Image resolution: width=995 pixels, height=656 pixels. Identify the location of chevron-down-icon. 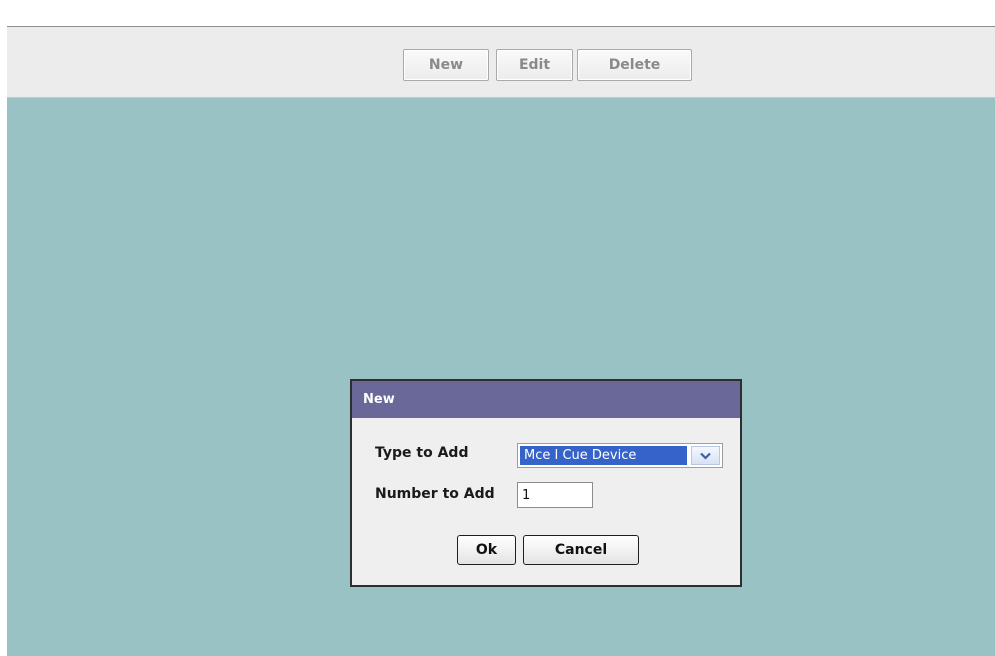
(705, 456).